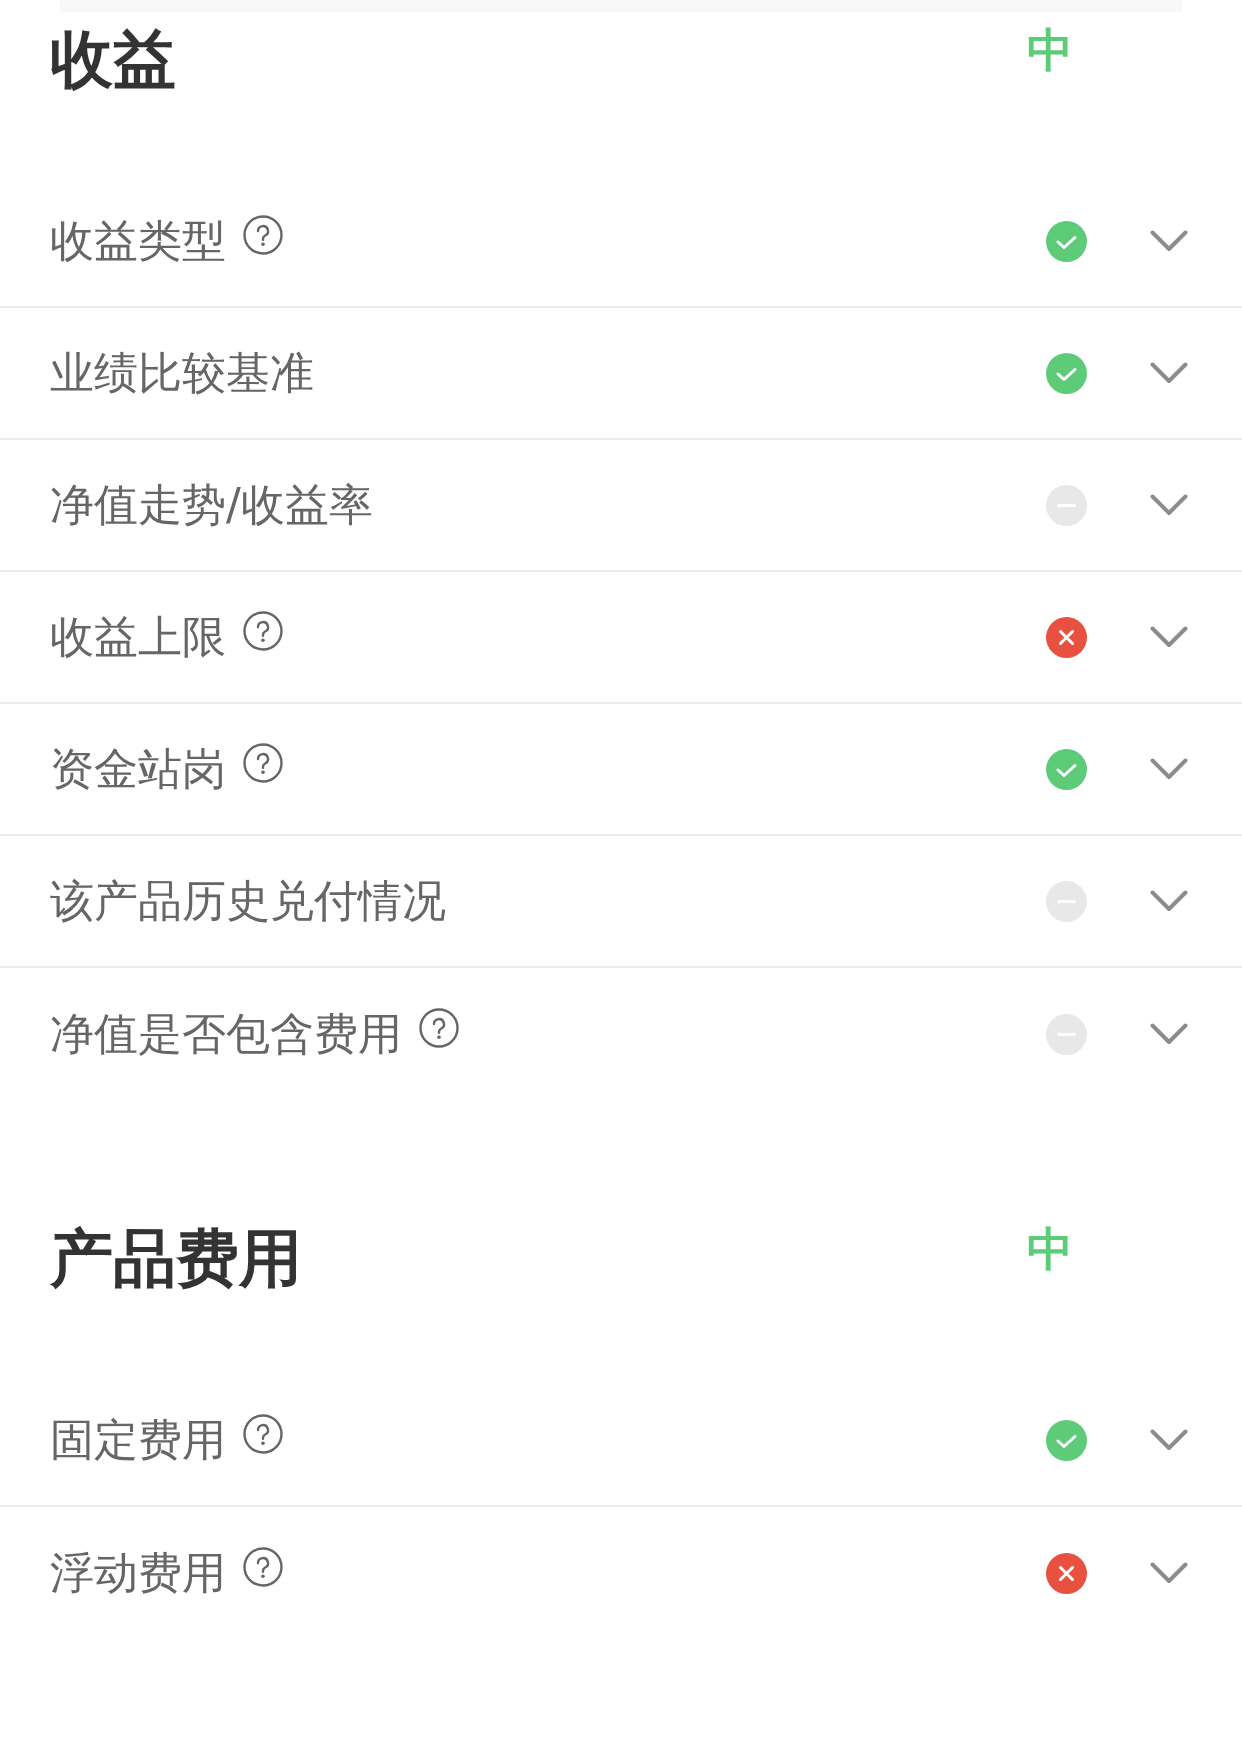 This screenshot has height=1740, width=1242. I want to click on section-title: 产品费用, so click(176, 1259).